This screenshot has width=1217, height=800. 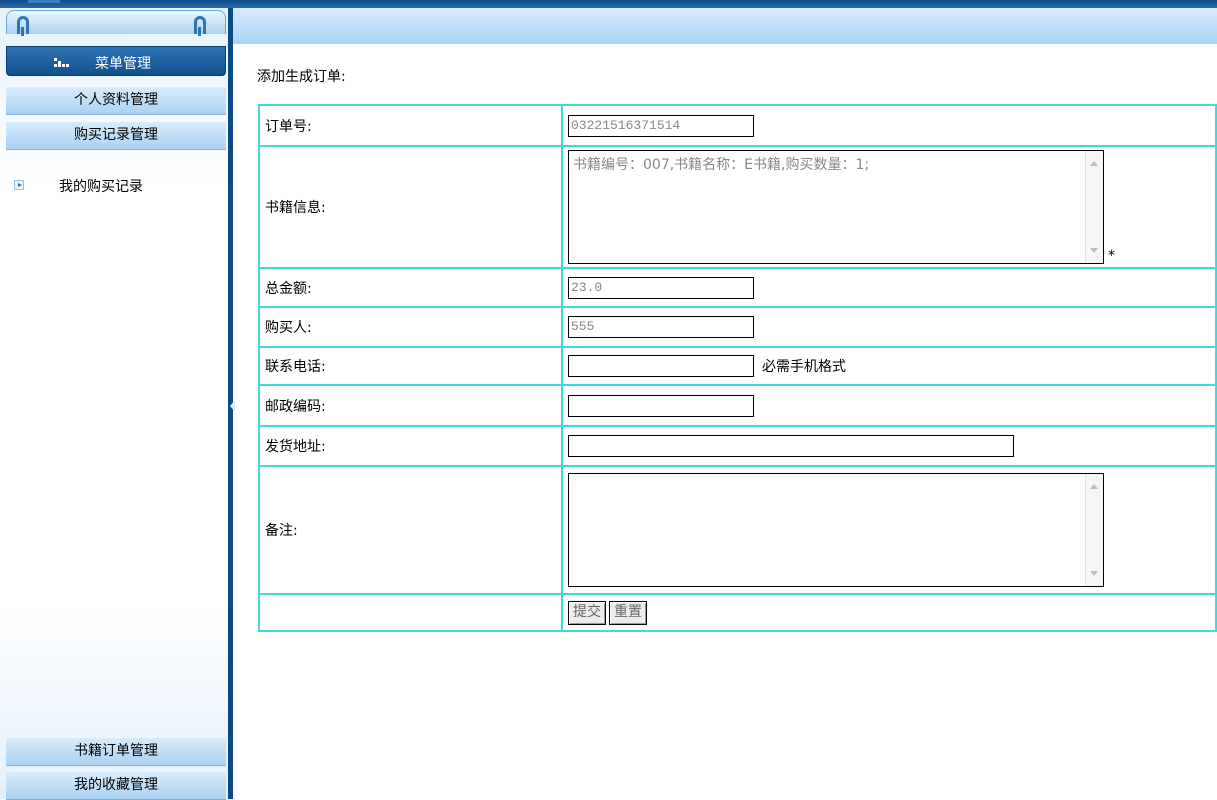 I want to click on empty-cell, so click(x=410, y=612).